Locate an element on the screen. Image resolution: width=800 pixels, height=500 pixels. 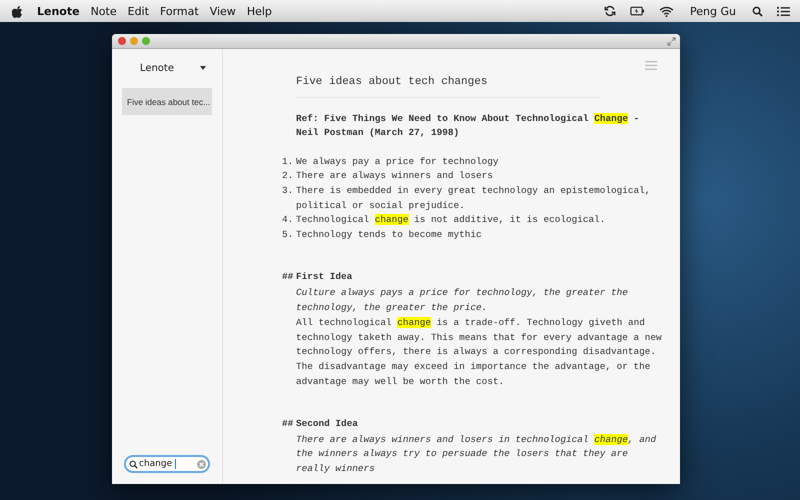
apple-logo-icon is located at coordinates (17, 11).